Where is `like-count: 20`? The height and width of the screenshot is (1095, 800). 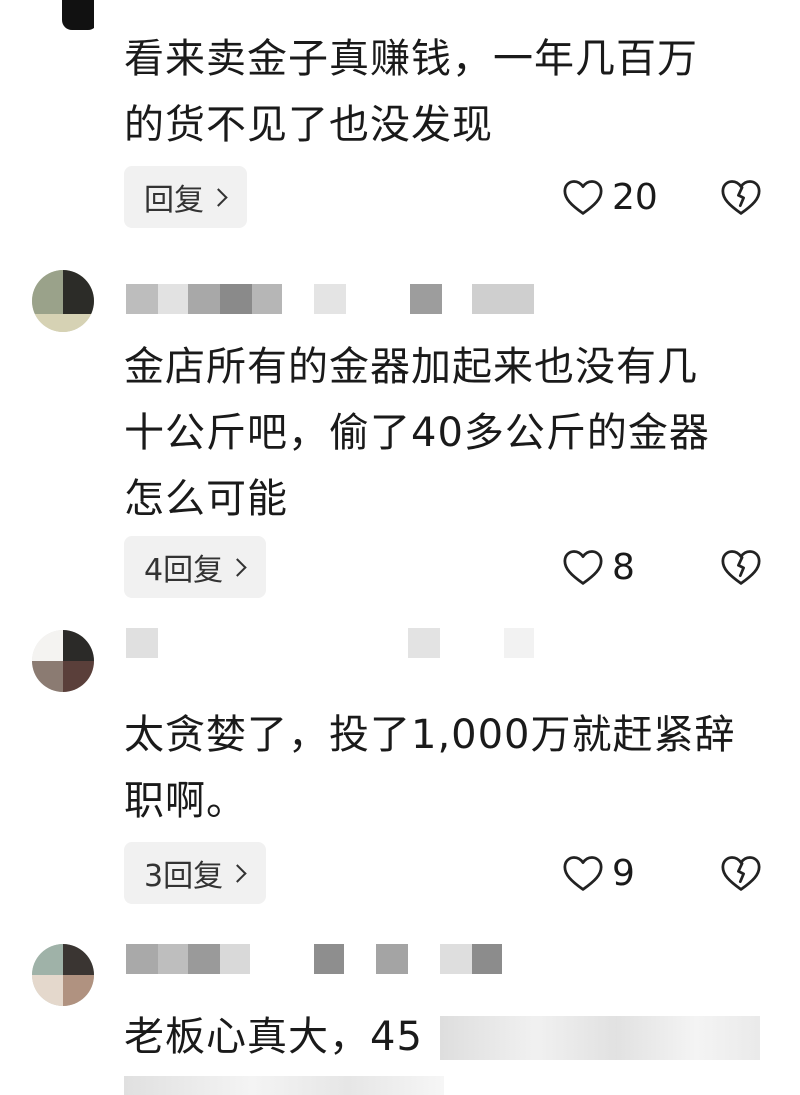 like-count: 20 is located at coordinates (635, 197).